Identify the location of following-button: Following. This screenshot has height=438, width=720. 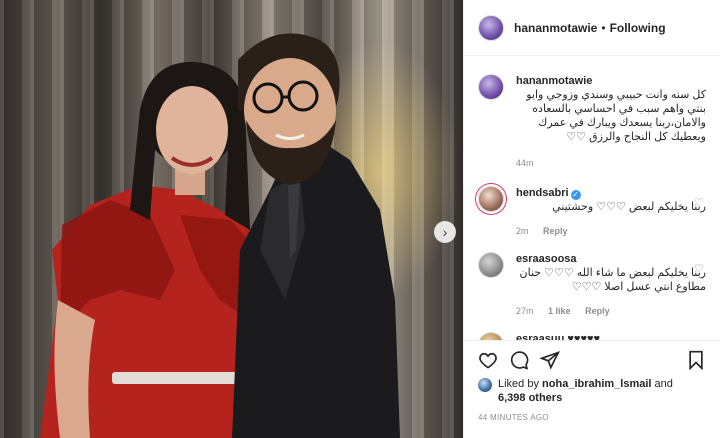
(638, 28).